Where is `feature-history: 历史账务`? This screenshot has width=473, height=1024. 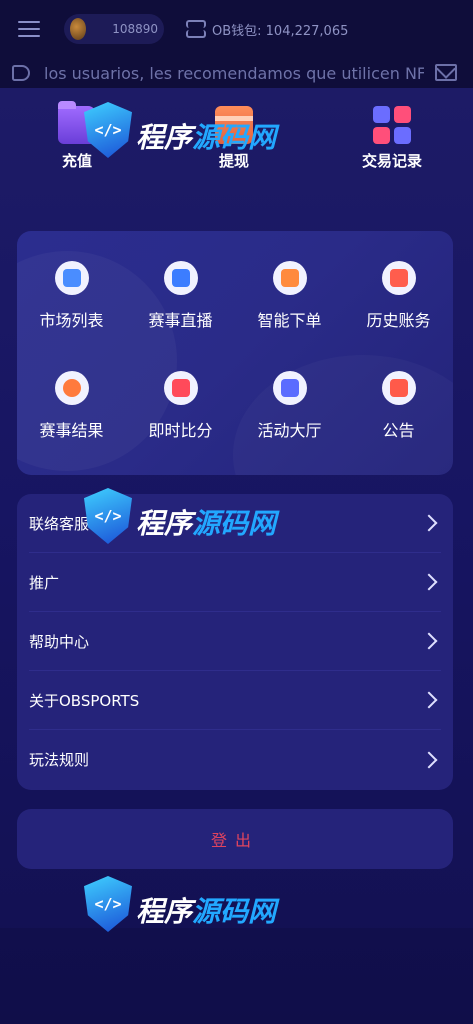
feature-history: 历史账务 is located at coordinates (398, 296).